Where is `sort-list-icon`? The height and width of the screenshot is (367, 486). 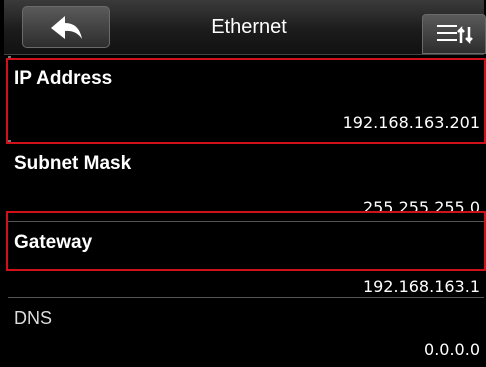
sort-list-icon is located at coordinates (455, 35).